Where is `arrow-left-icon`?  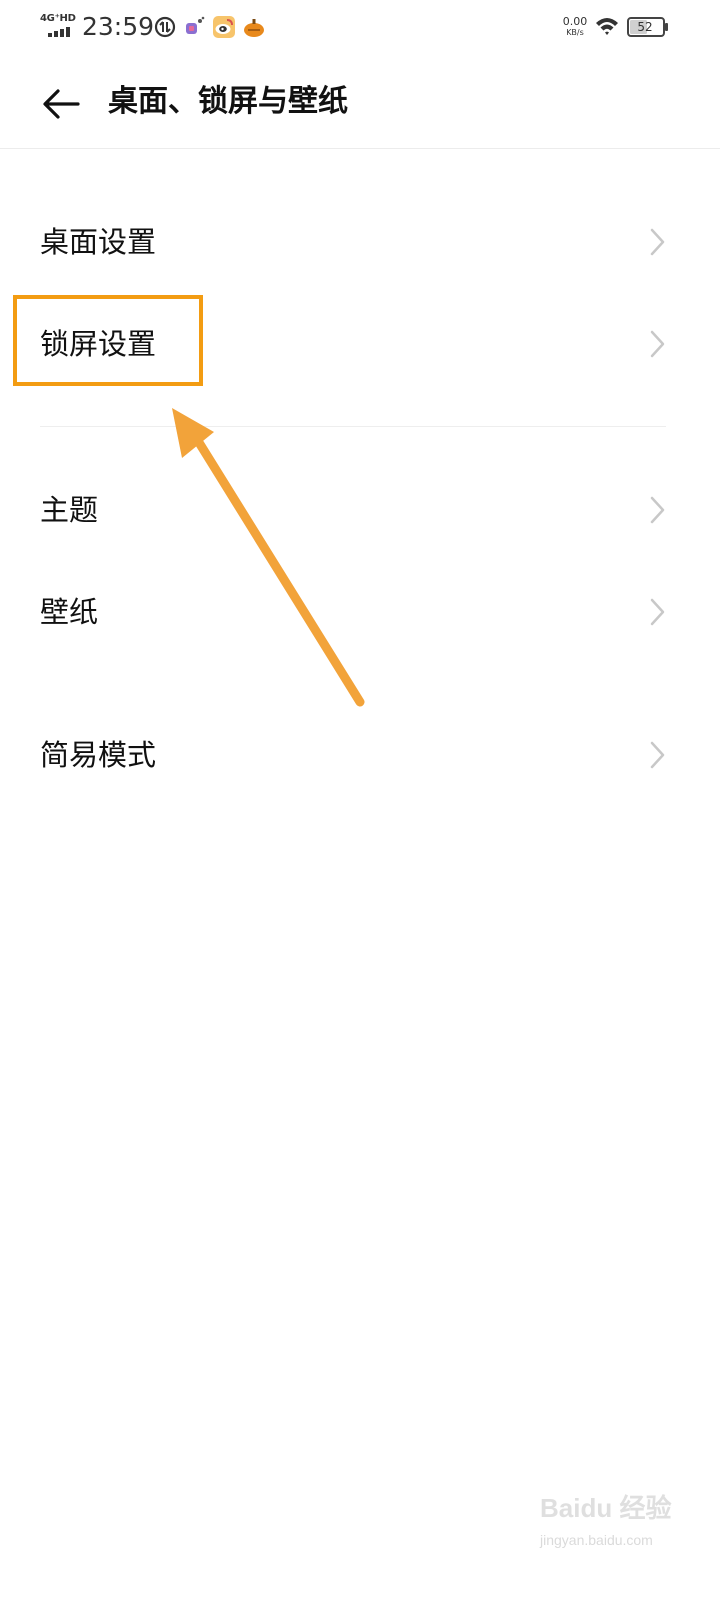
arrow-left-icon is located at coordinates (61, 104).